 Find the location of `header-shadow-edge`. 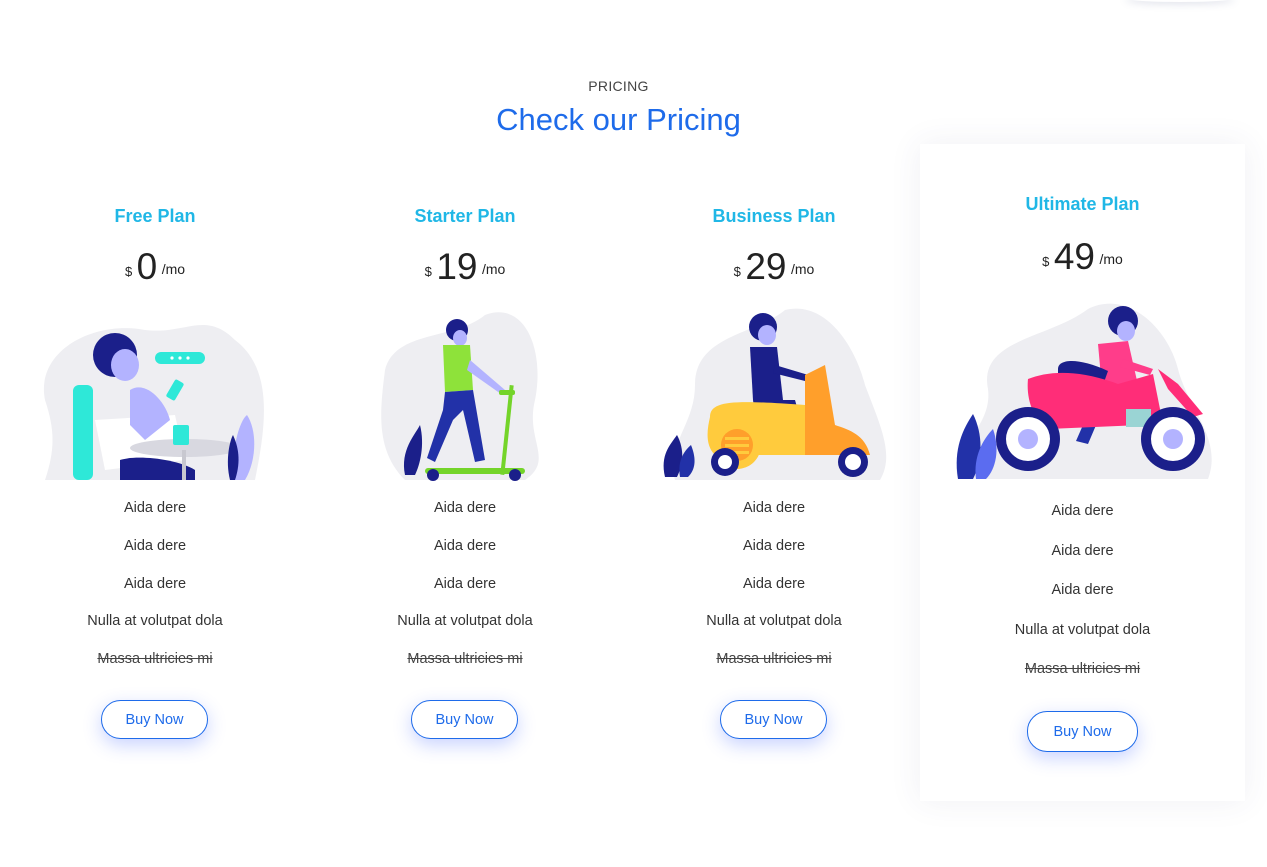

header-shadow-edge is located at coordinates (1180, 1).